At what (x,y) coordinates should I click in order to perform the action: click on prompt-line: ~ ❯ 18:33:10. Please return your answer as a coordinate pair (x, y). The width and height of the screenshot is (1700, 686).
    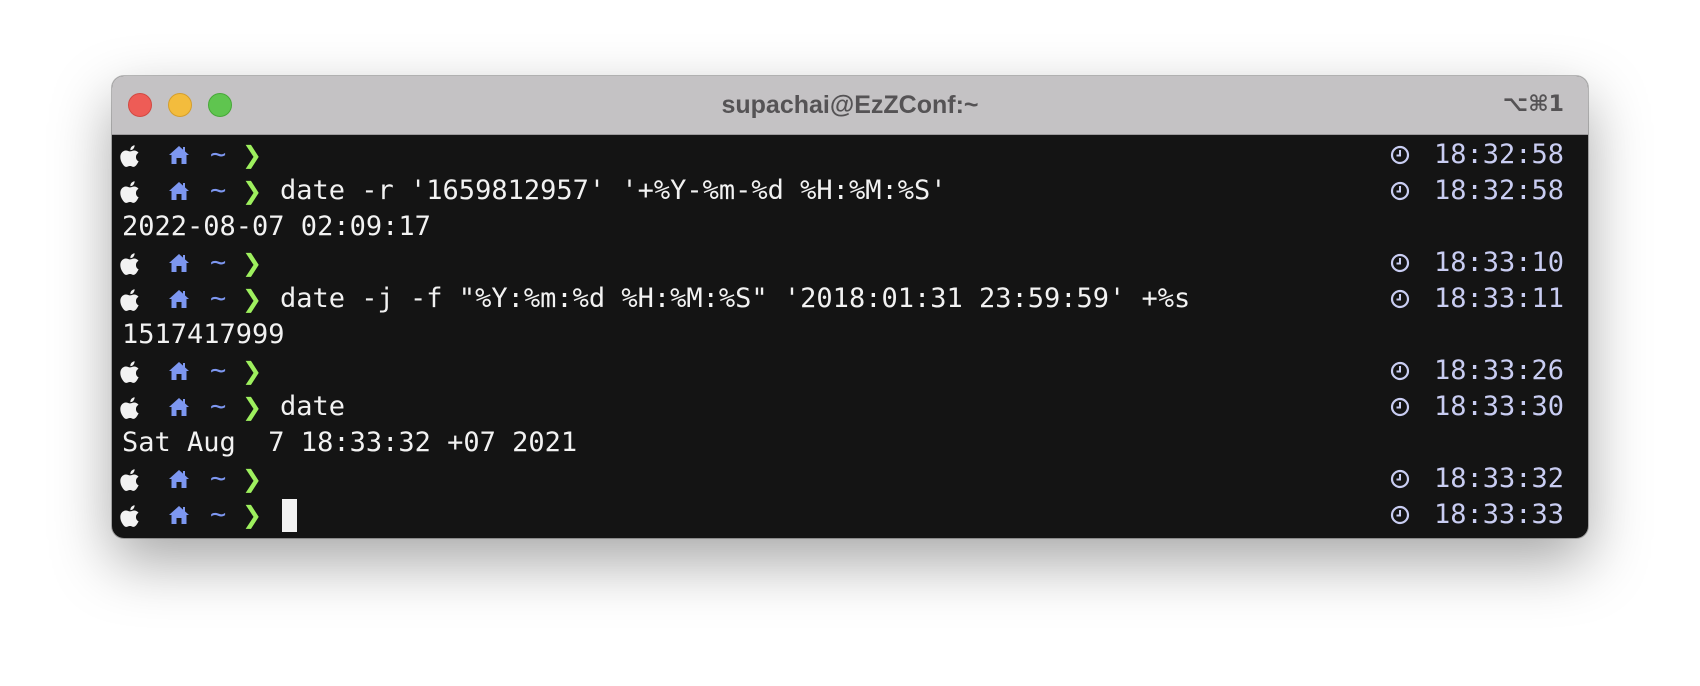
    Looking at the image, I should click on (850, 263).